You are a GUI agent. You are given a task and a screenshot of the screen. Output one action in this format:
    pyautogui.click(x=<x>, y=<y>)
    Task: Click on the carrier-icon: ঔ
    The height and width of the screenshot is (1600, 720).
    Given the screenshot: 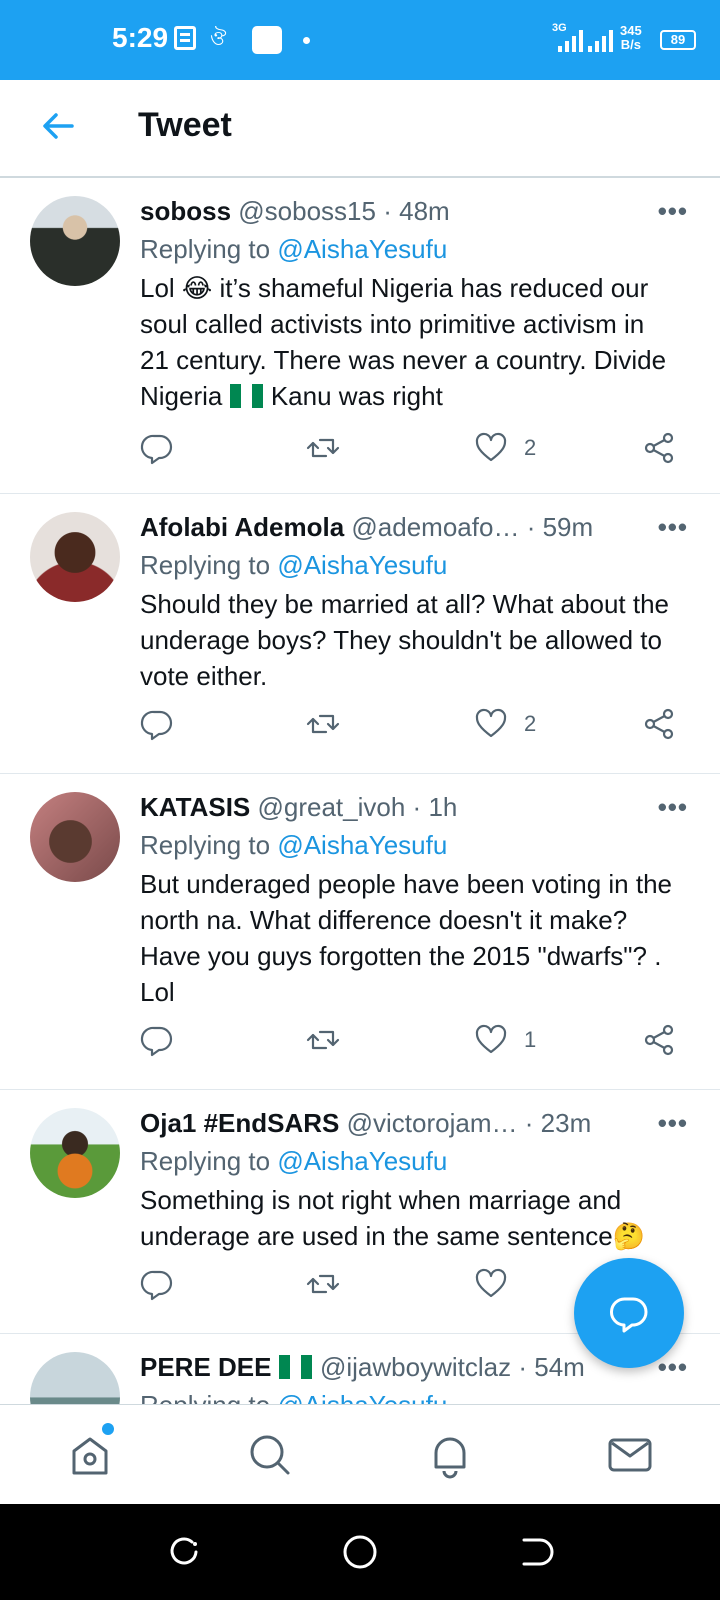 What is the action you would take?
    pyautogui.click(x=218, y=39)
    